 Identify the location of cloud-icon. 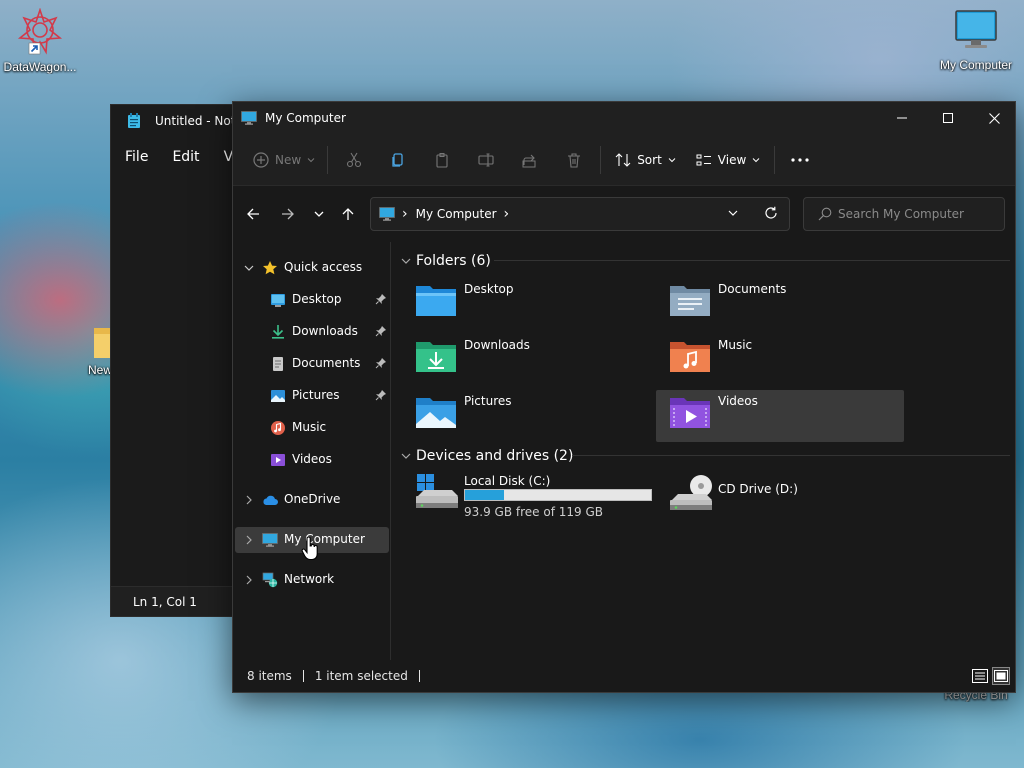
(270, 500).